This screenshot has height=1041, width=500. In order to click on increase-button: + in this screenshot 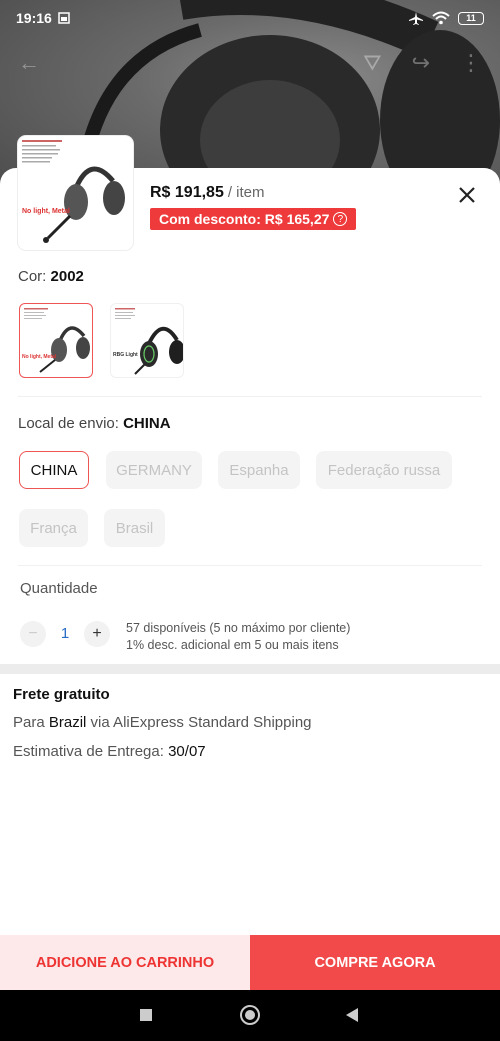, I will do `click(97, 634)`.